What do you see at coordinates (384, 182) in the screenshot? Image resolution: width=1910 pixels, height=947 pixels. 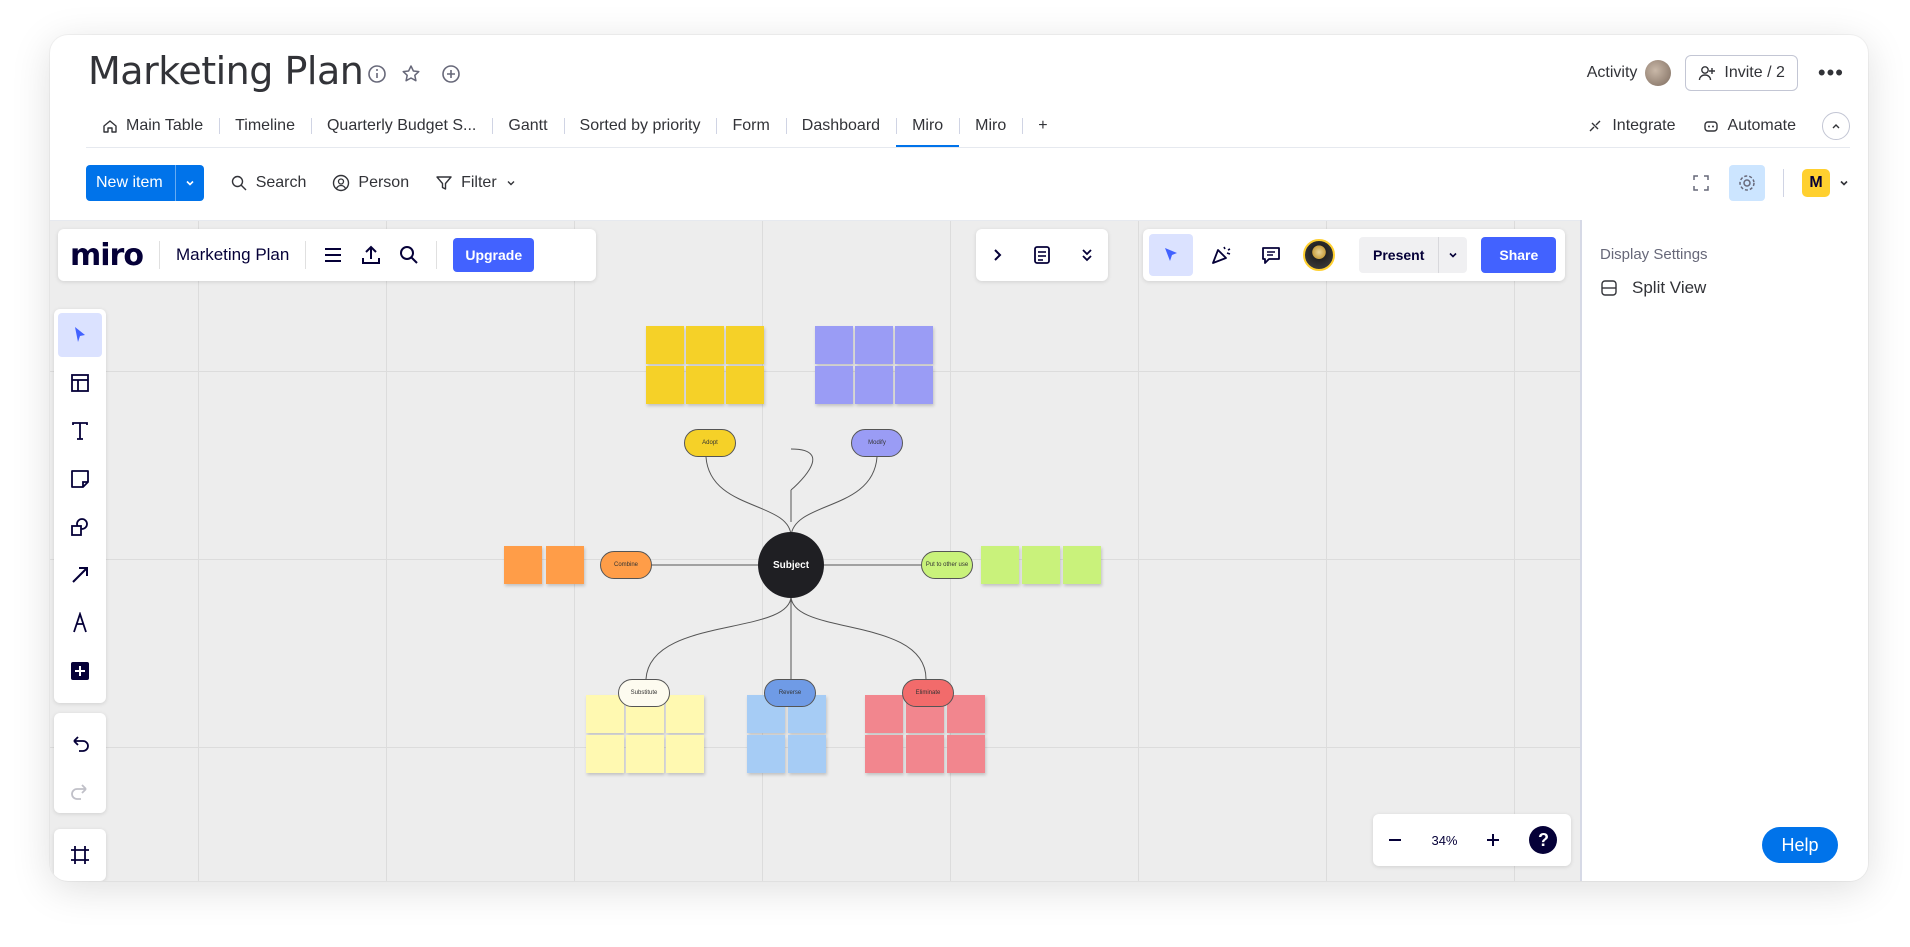 I see `person-label: Person` at bounding box center [384, 182].